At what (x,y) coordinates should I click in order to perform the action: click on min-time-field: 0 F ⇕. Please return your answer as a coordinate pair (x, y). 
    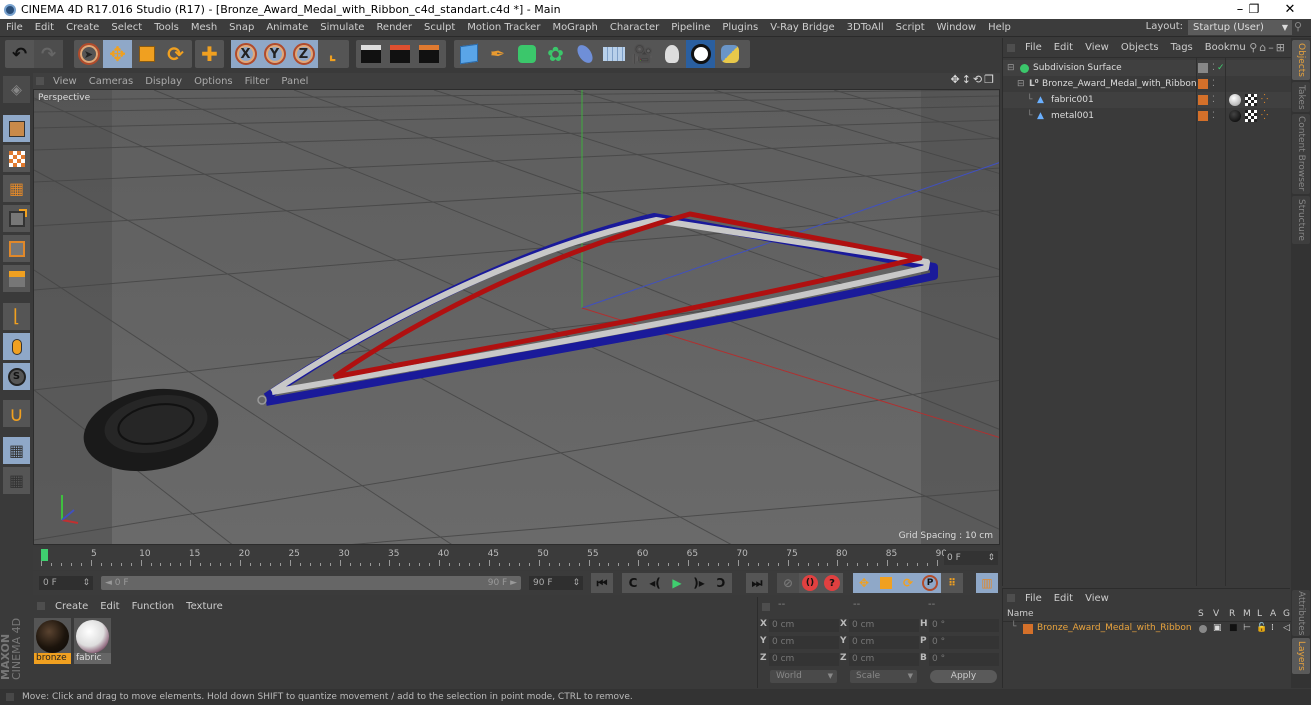
    Looking at the image, I should click on (66, 583).